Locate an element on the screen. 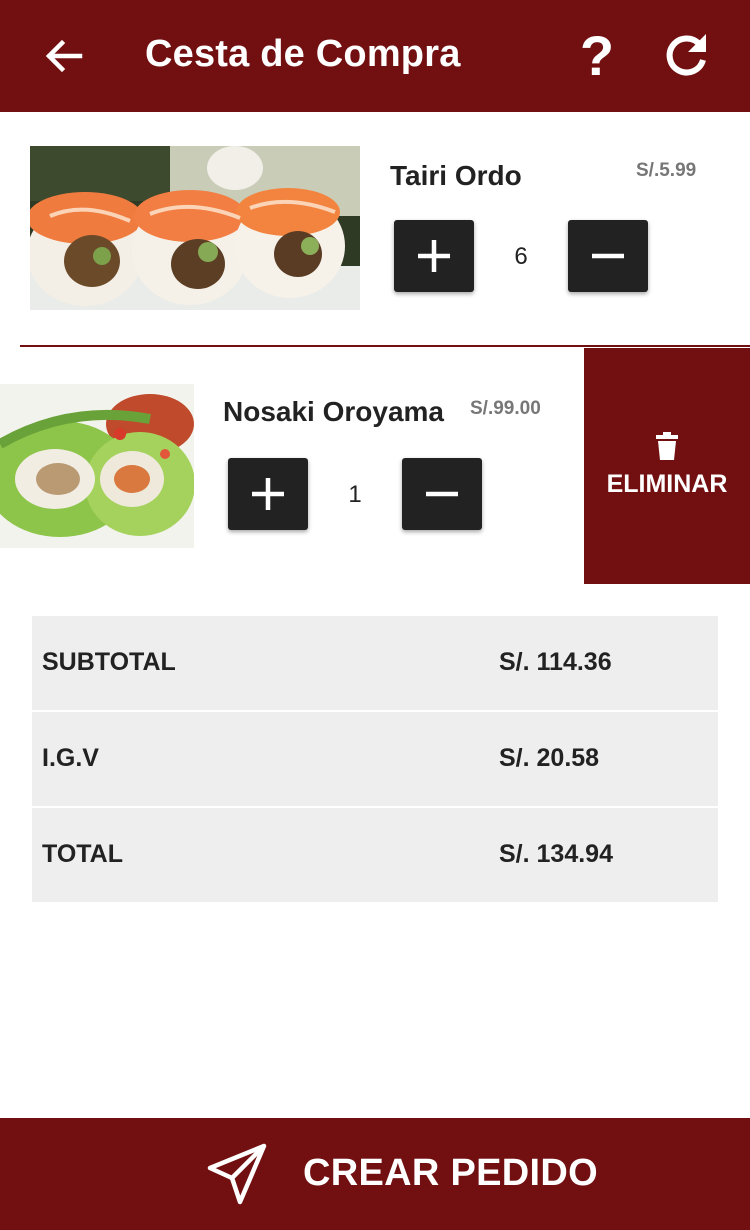  page-title: Cesta de Compra is located at coordinates (303, 54).